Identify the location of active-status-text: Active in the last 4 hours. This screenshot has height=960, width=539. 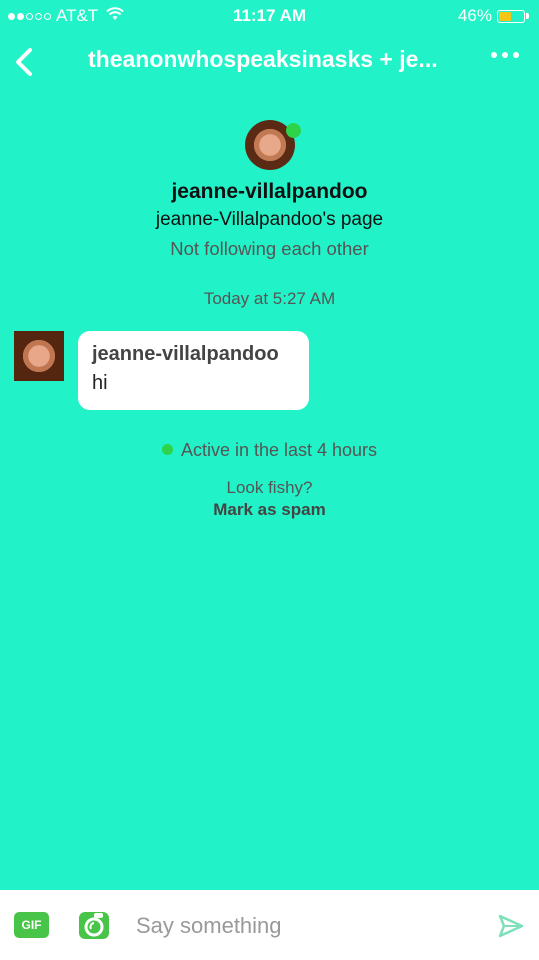
(279, 450).